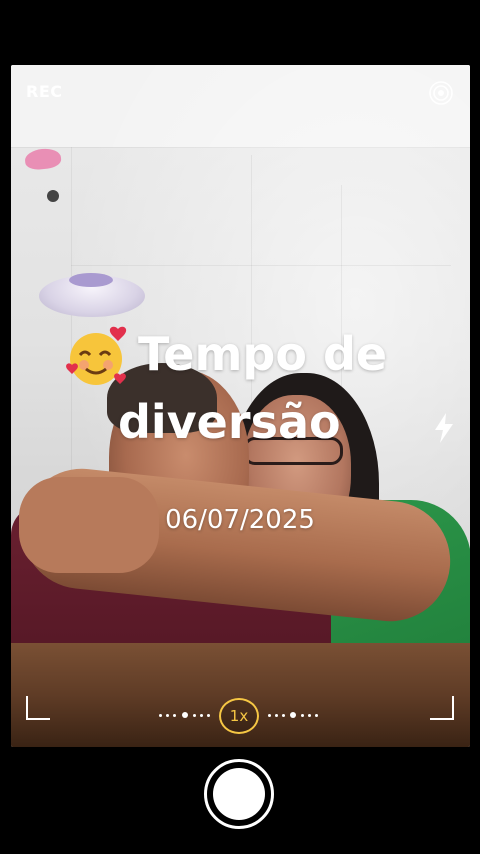 Image resolution: width=480 pixels, height=854 pixels. What do you see at coordinates (444, 428) in the screenshot?
I see `flash-icon` at bounding box center [444, 428].